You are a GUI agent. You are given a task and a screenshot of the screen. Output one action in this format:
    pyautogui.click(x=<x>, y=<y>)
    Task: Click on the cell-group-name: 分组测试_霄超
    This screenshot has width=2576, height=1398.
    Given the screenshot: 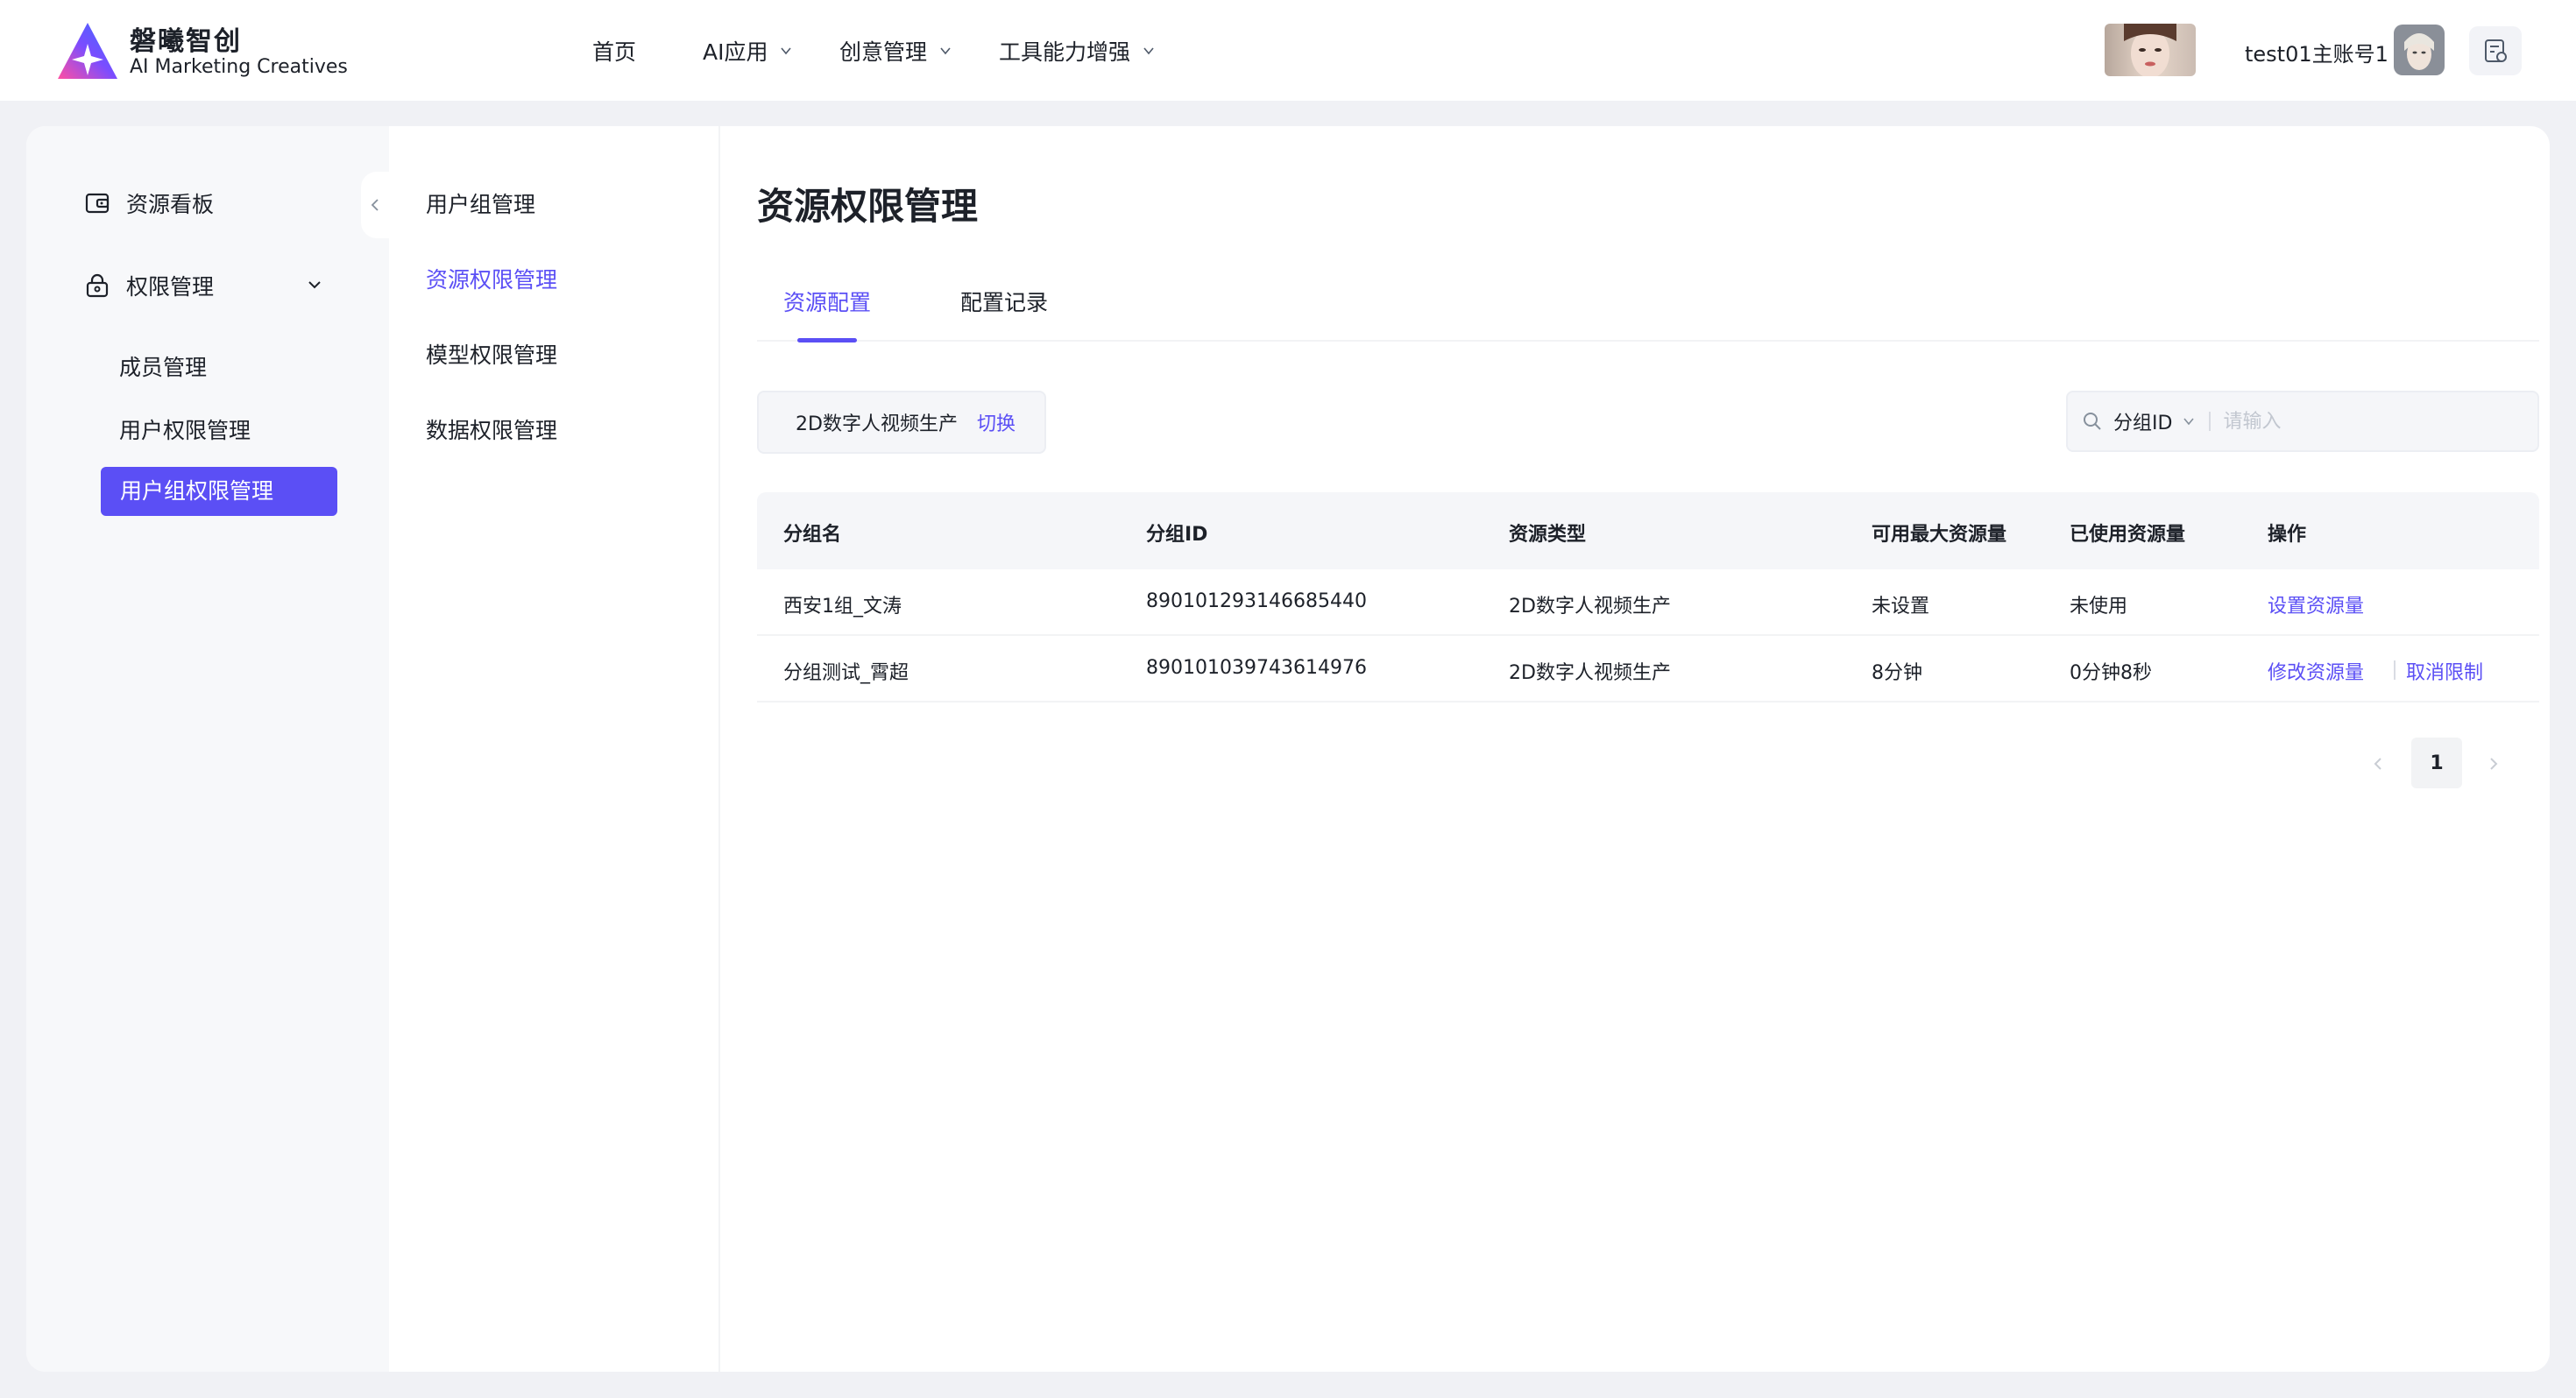 What is the action you would take?
    pyautogui.click(x=846, y=673)
    